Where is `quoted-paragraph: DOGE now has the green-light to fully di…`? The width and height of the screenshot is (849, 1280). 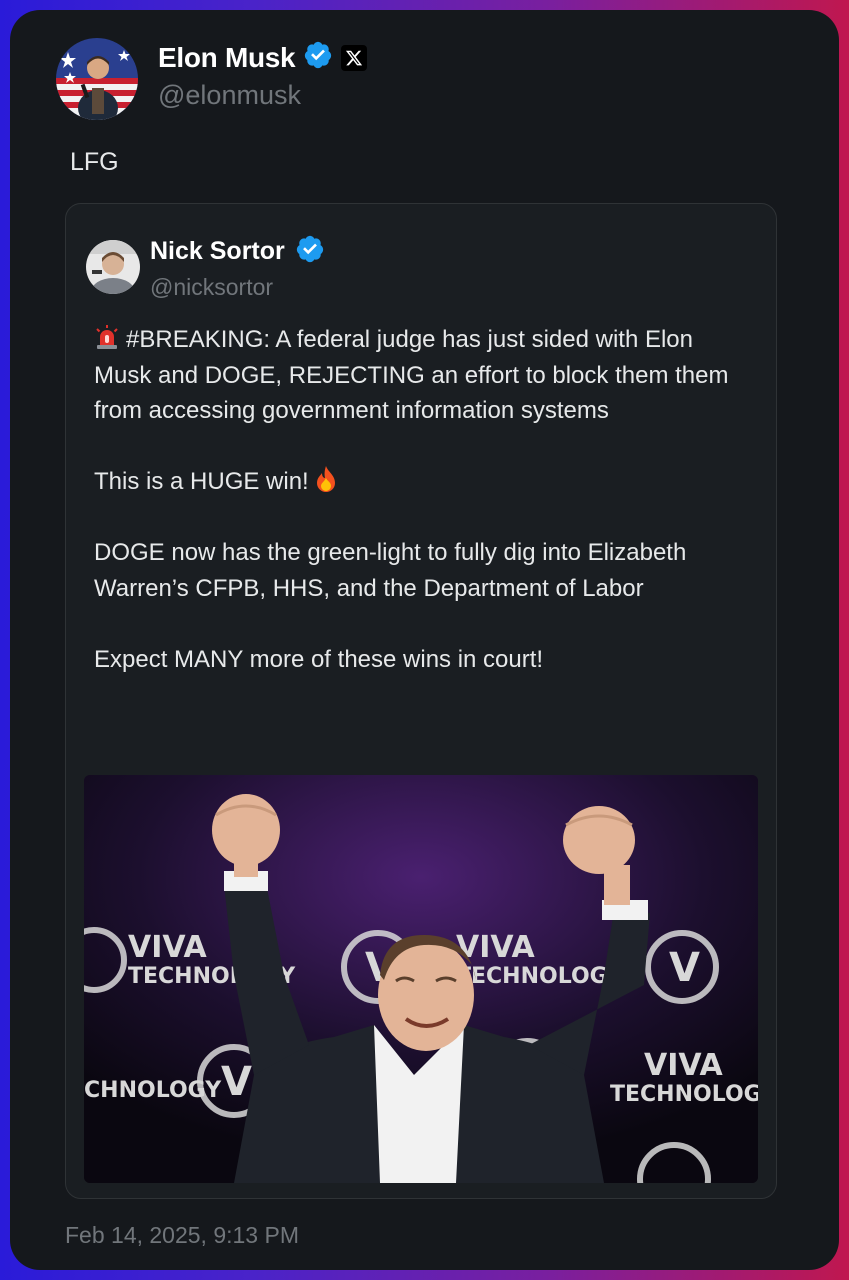 quoted-paragraph: DOGE now has the green-light to fully di… is located at coordinates (424, 570).